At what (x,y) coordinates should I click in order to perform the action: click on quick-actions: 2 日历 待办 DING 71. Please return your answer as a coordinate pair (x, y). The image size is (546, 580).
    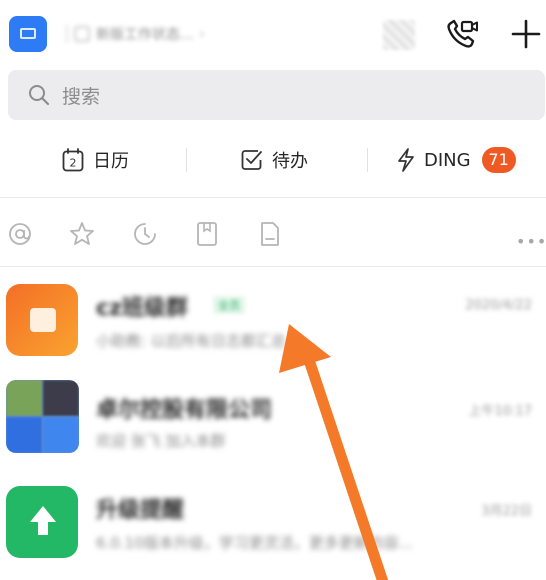
    Looking at the image, I should click on (273, 160).